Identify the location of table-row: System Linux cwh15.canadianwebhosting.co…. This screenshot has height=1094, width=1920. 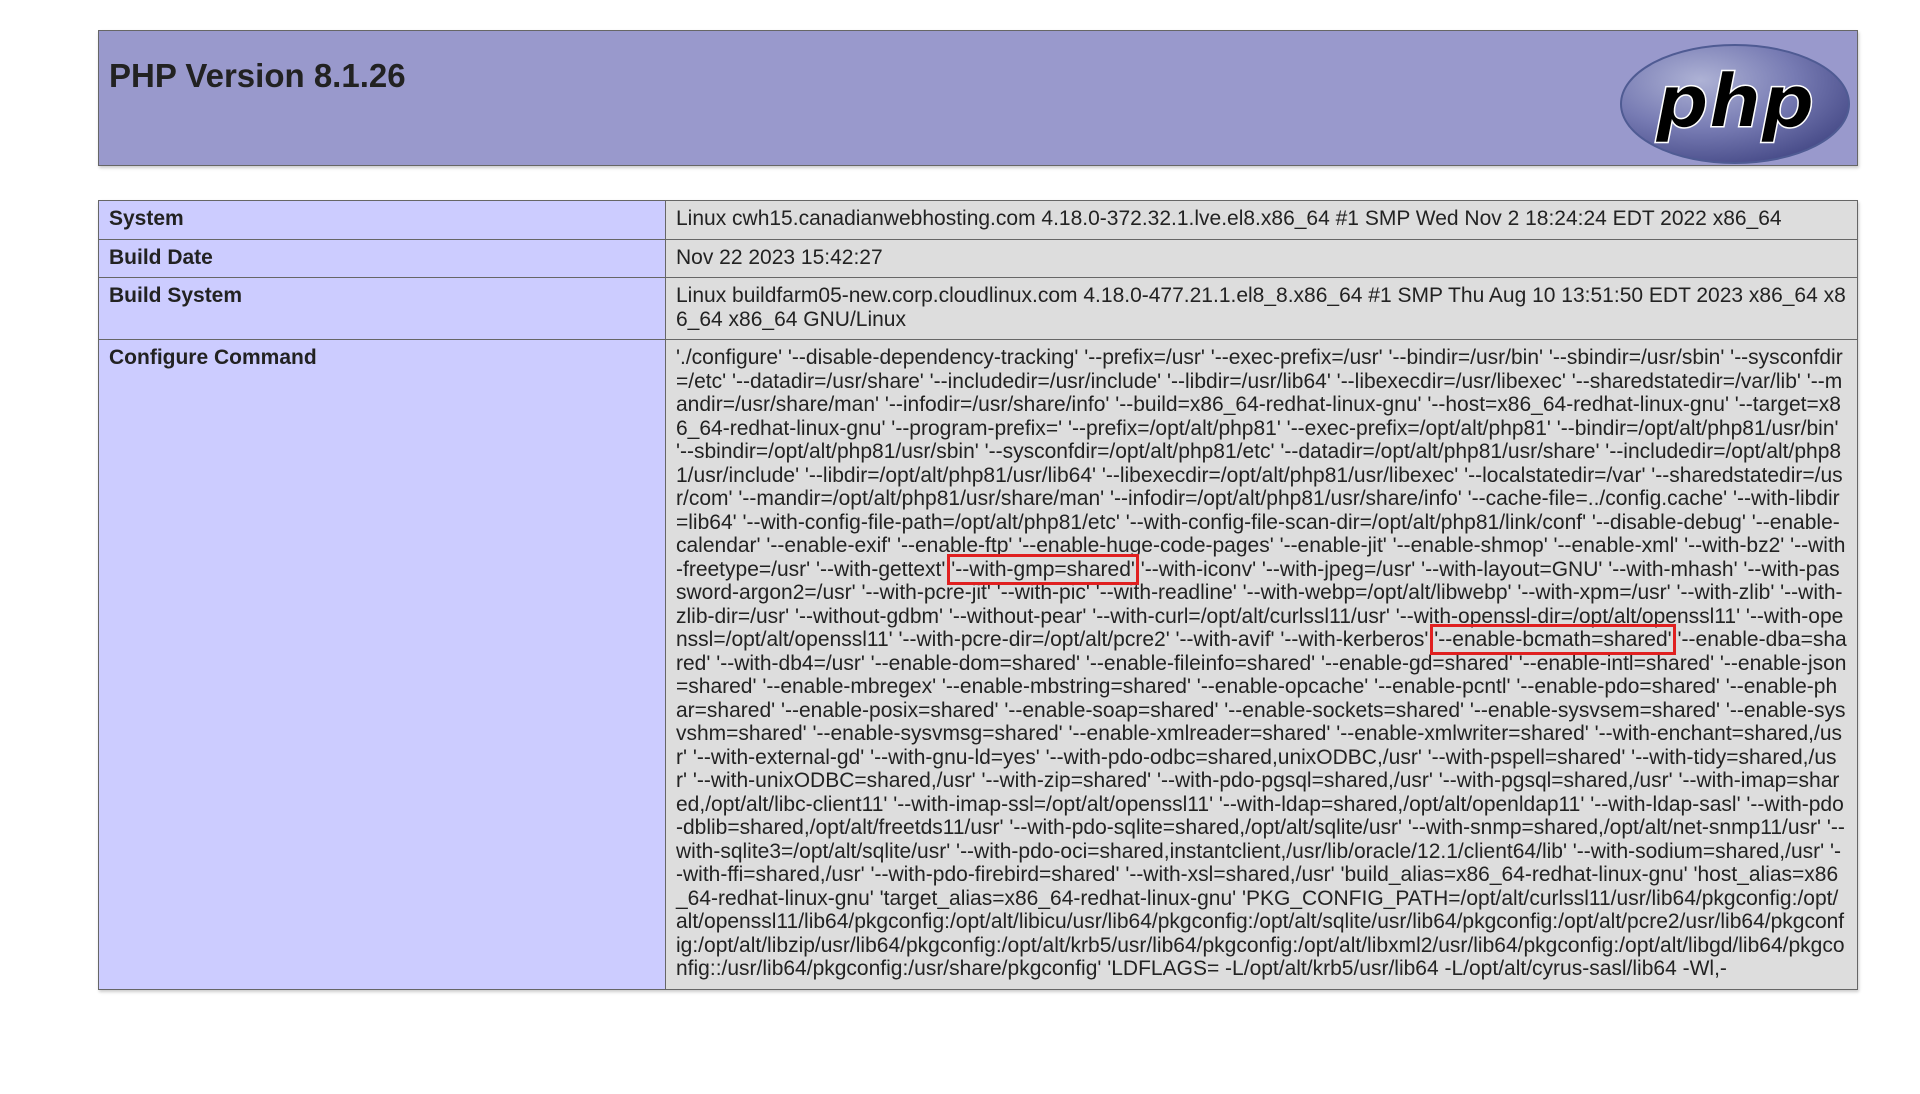
(978, 220).